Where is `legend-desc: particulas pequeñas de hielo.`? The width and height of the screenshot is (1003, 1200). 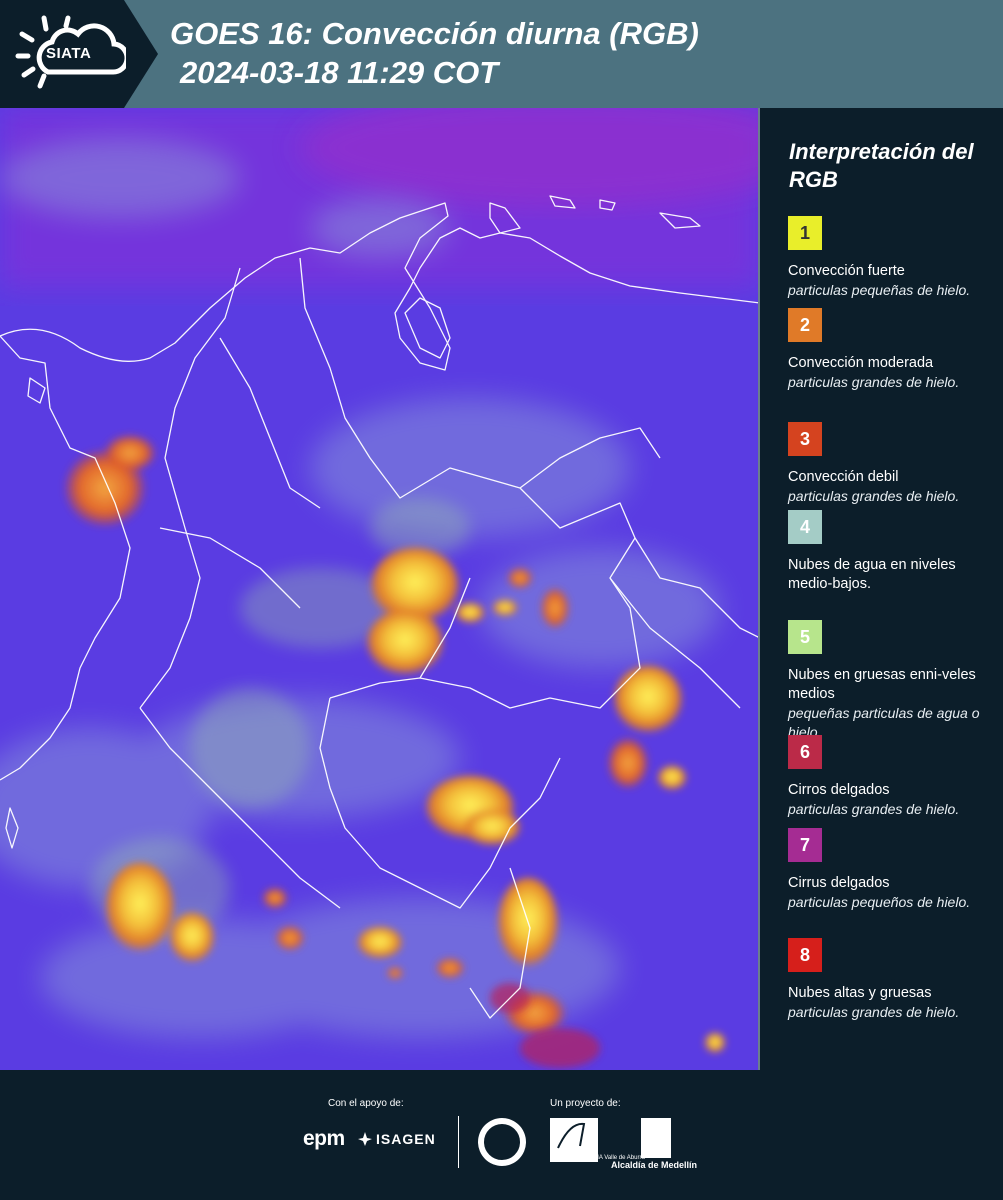
legend-desc: particulas pequeñas de hielo. is located at coordinates (879, 290).